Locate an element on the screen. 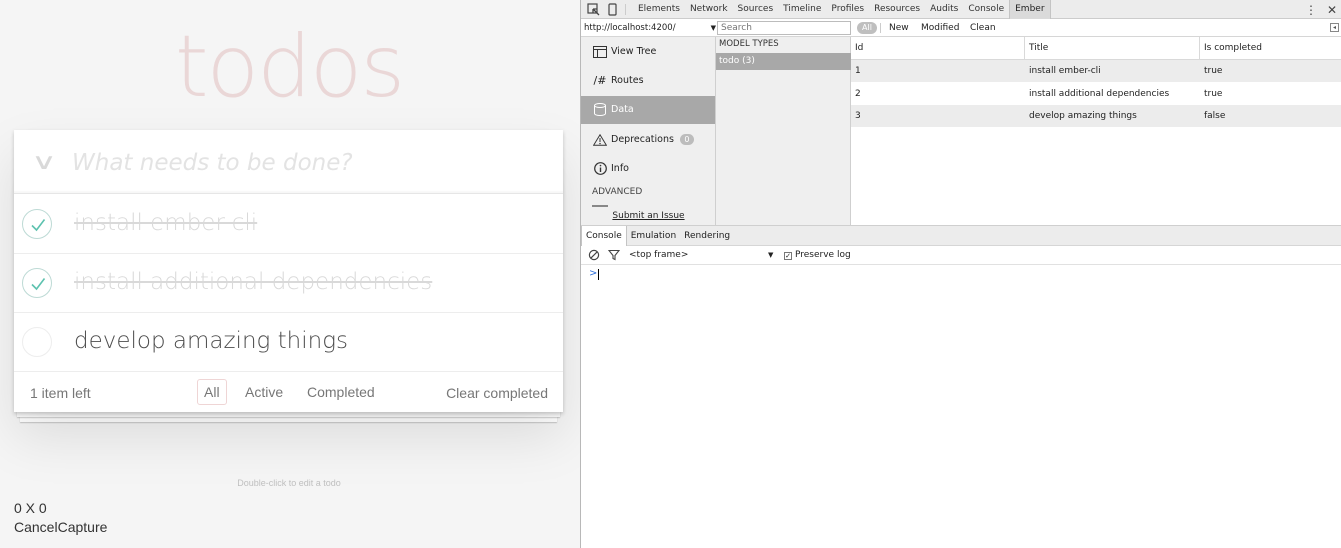 Image resolution: width=1341 pixels, height=548 pixels. sidebar-item-info: Info is located at coordinates (648, 170).